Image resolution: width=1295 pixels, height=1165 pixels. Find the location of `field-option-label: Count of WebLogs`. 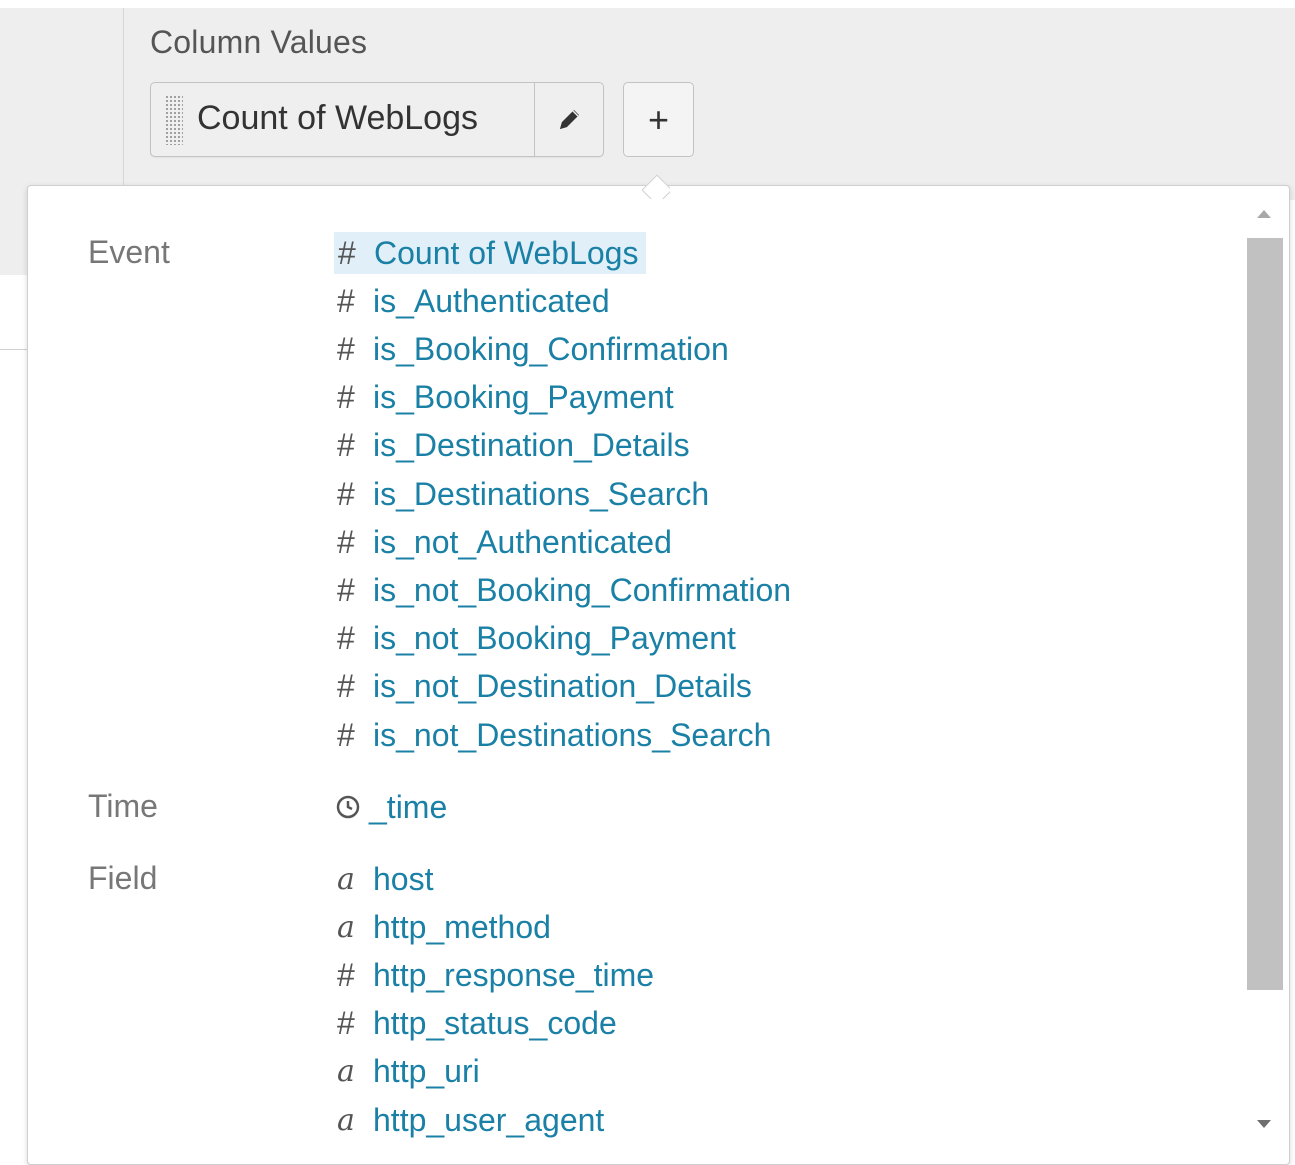

field-option-label: Count of WebLogs is located at coordinates (506, 252).